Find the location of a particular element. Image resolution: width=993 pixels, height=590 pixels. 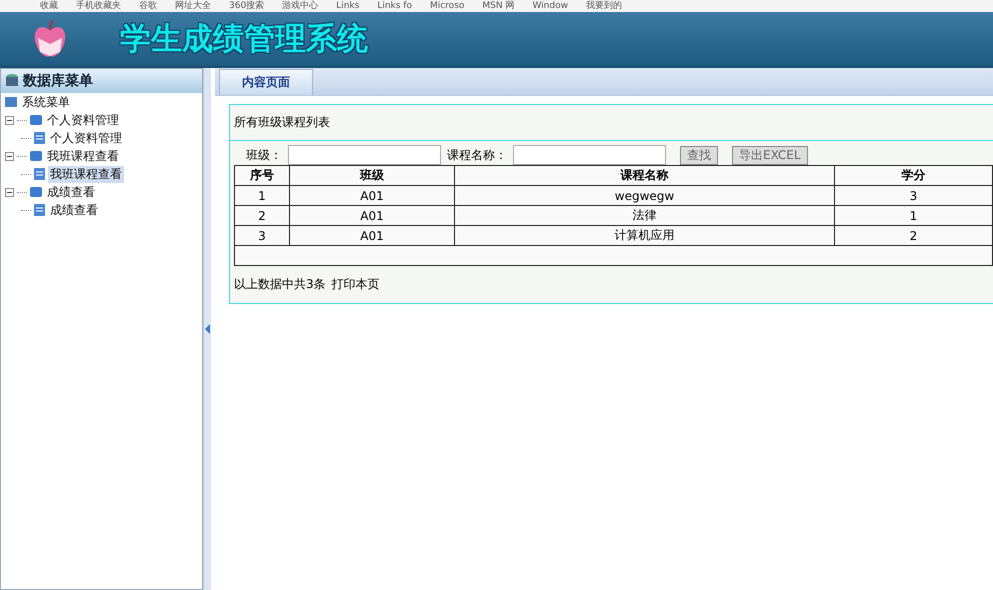

search-button: 查找 is located at coordinates (699, 155).